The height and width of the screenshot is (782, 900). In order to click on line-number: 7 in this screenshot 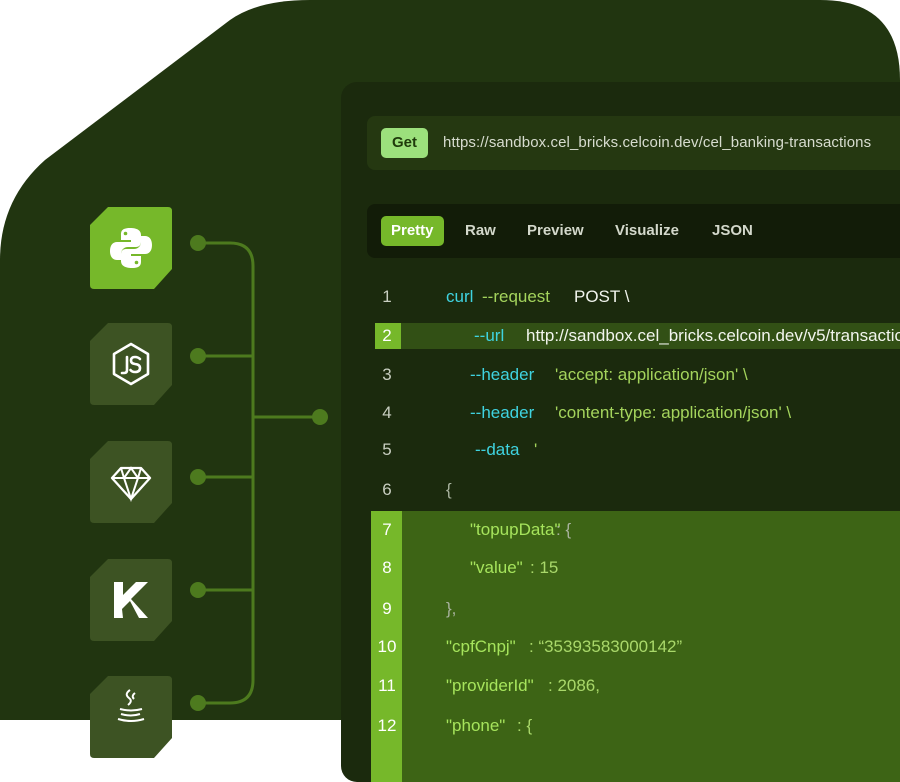, I will do `click(387, 529)`.